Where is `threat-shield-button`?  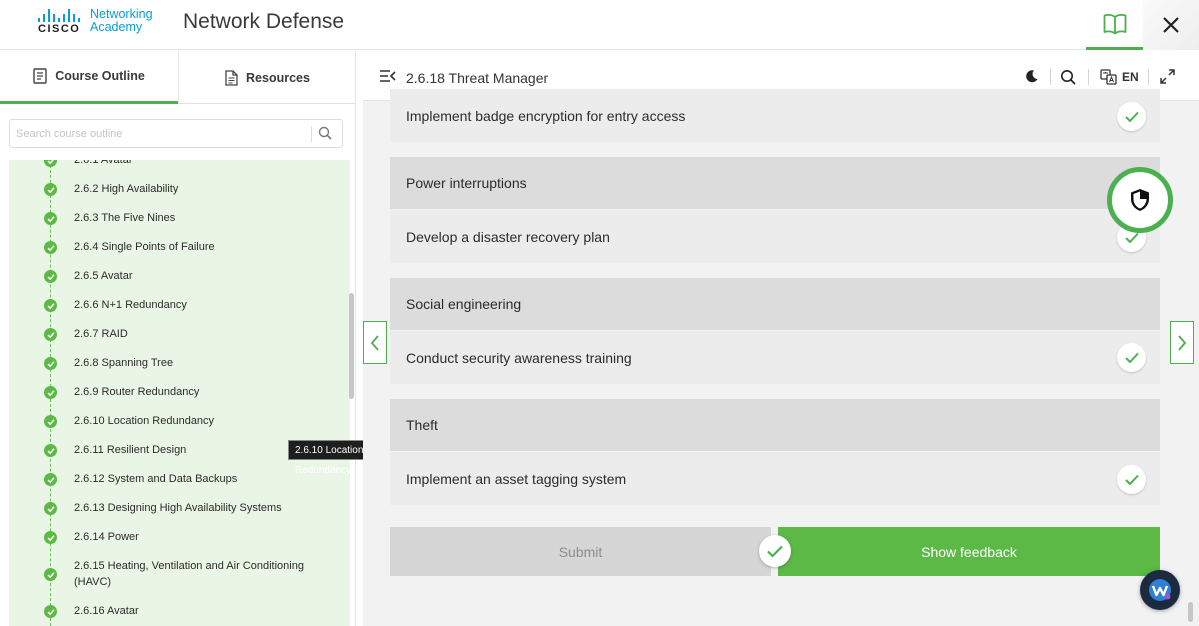 threat-shield-button is located at coordinates (1140, 200).